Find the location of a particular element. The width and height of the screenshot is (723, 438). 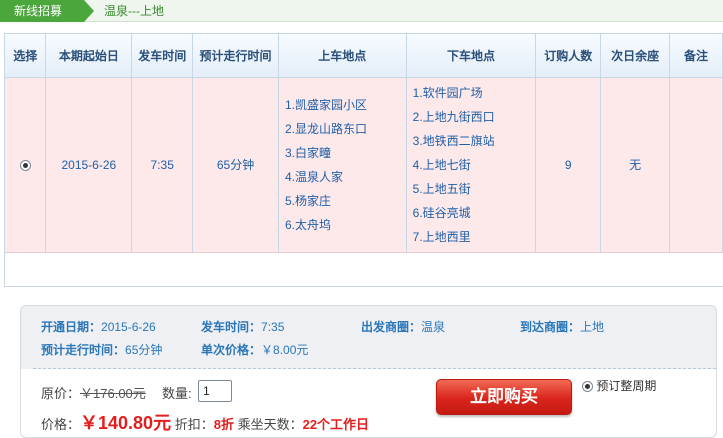

header-select: 选择 is located at coordinates (26, 56).